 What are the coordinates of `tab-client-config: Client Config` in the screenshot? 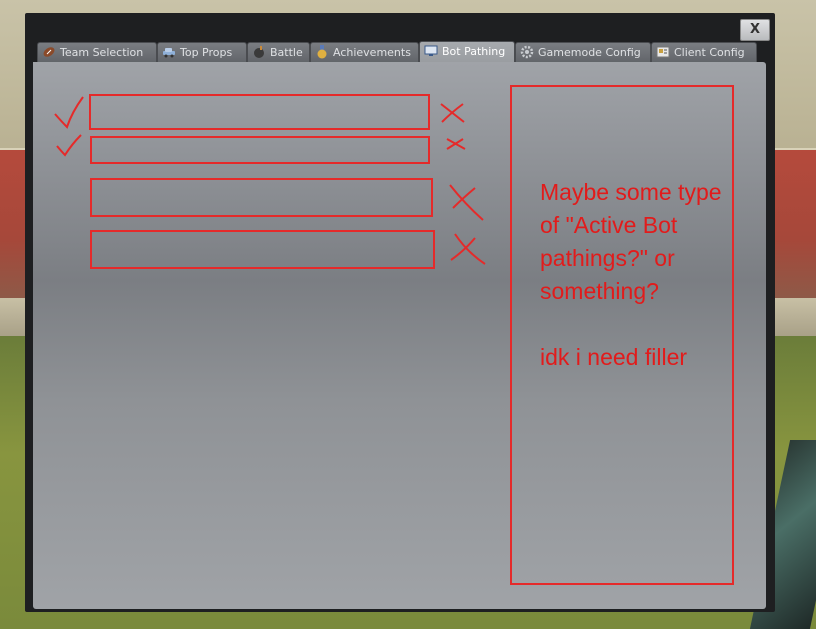 It's located at (704, 52).